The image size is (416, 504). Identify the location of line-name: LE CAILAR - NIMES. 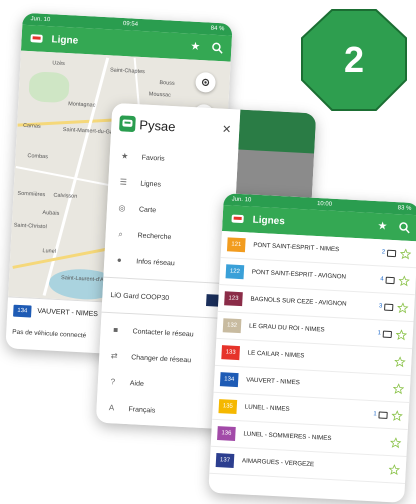
(276, 354).